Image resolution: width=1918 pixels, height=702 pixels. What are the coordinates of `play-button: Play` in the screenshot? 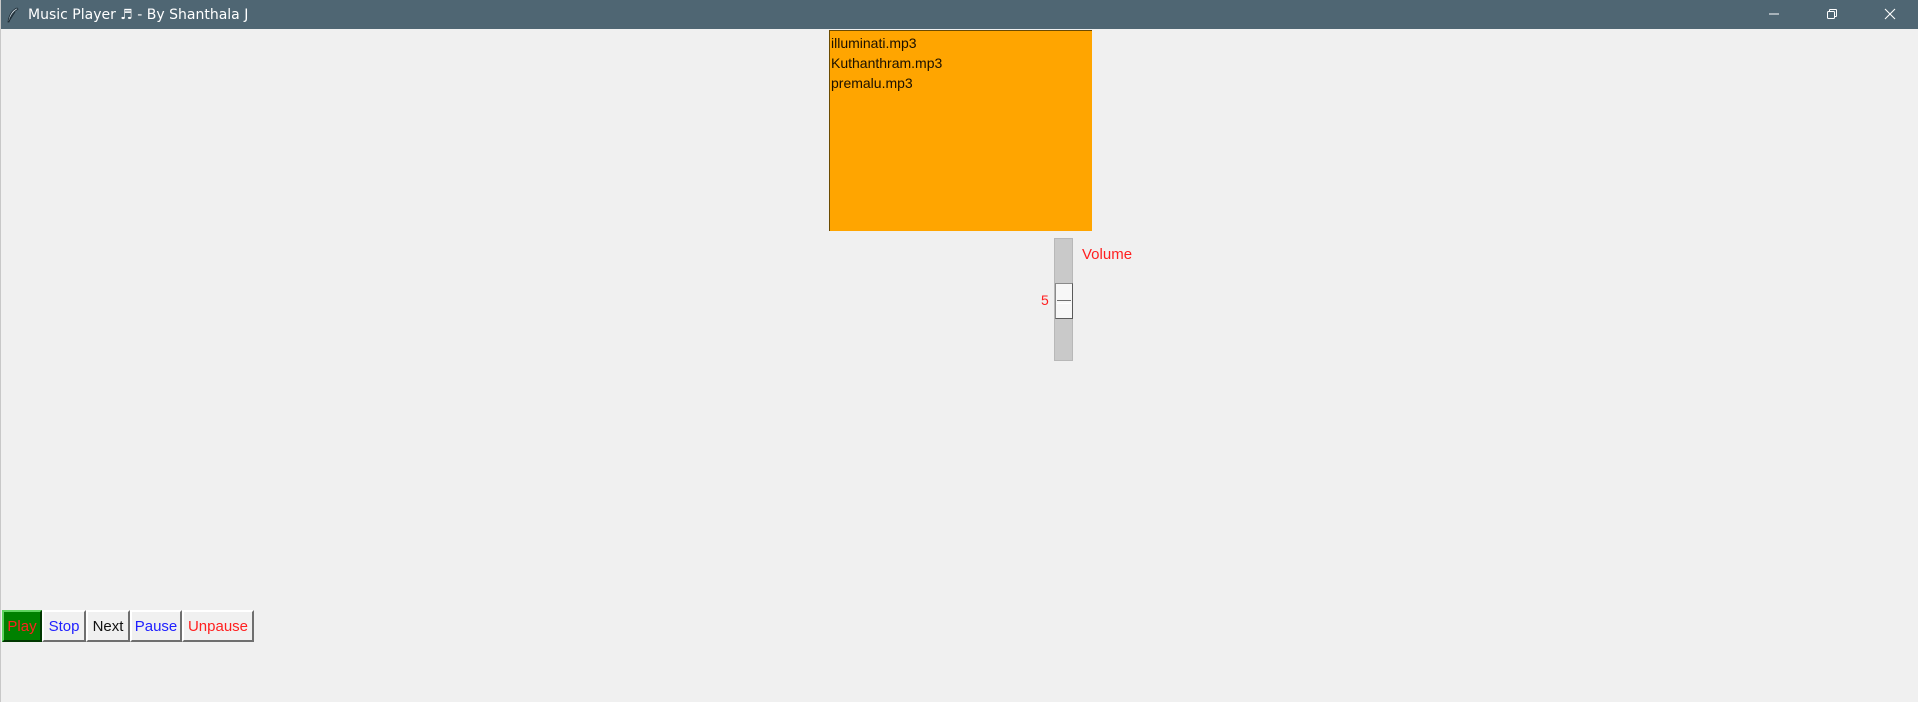 It's located at (22, 626).